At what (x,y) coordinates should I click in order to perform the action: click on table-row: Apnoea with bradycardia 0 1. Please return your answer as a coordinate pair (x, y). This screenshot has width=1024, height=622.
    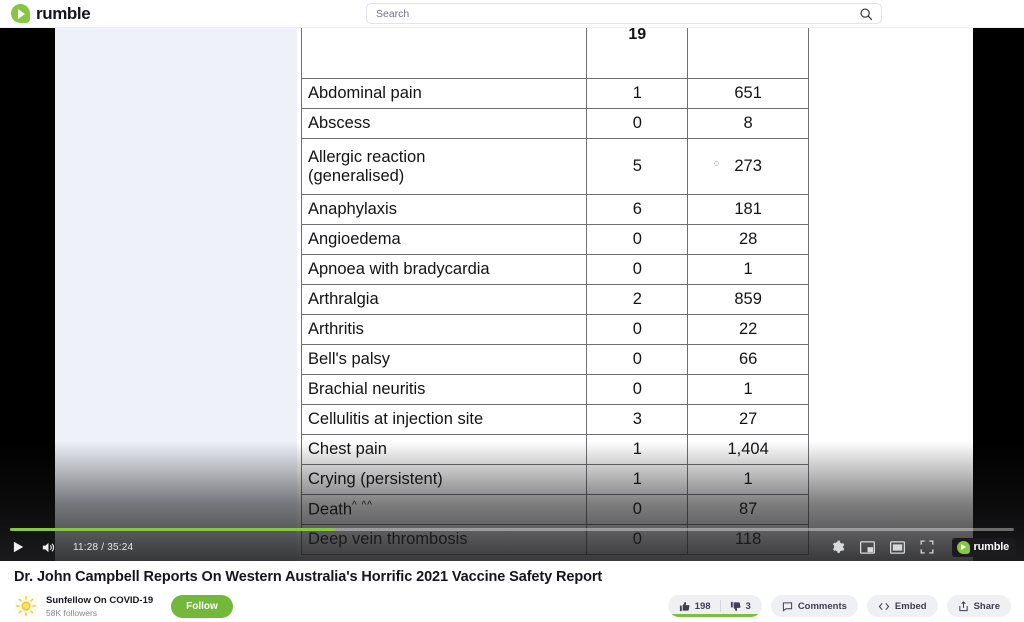
    Looking at the image, I should click on (554, 269).